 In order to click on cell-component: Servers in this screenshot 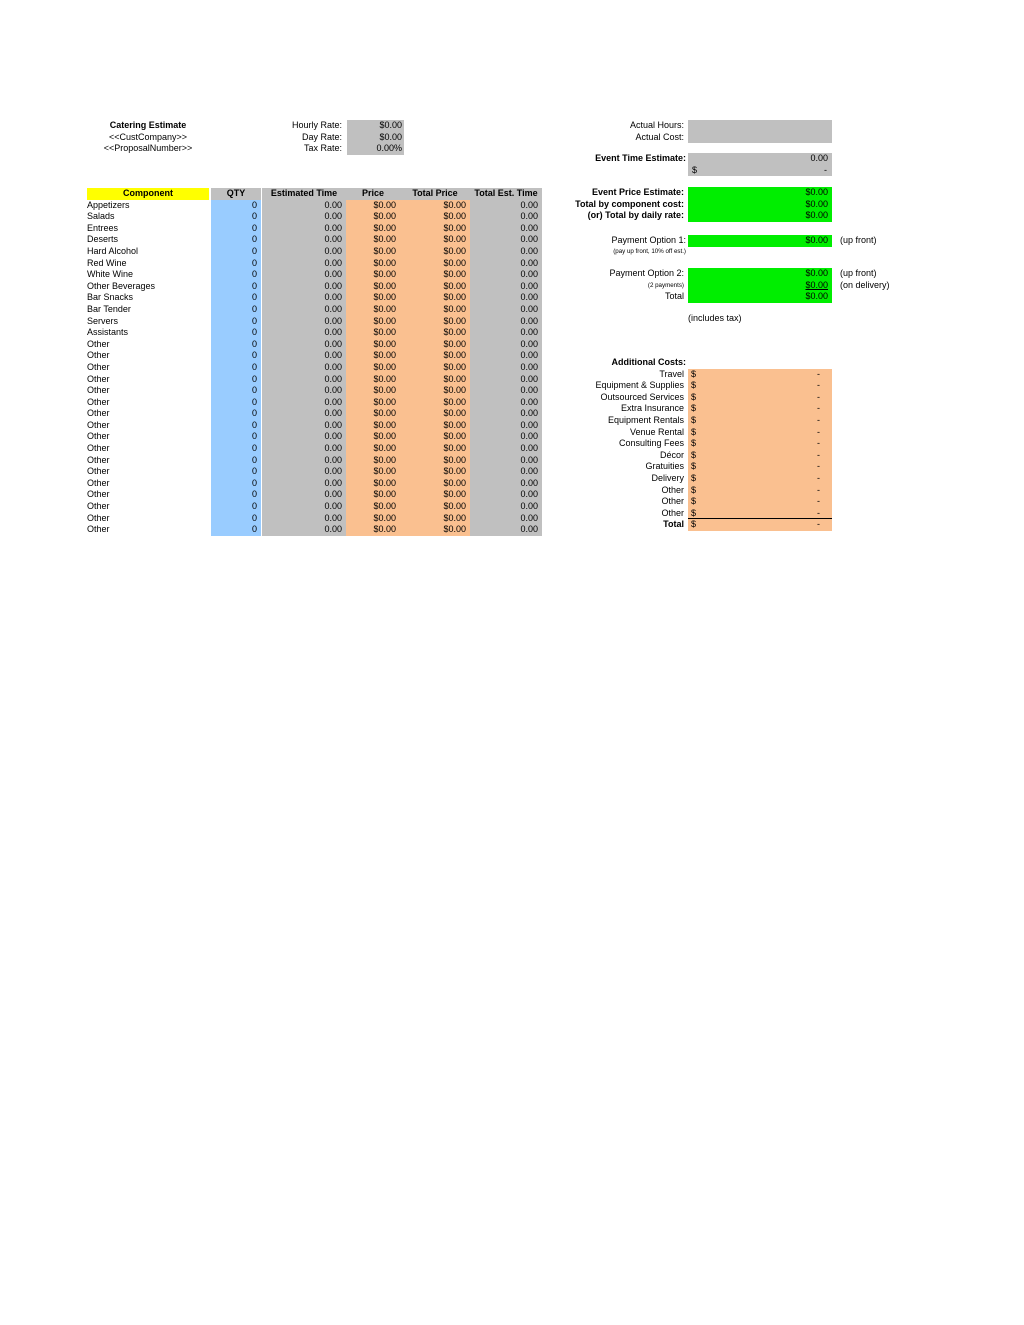, I will do `click(148, 322)`.